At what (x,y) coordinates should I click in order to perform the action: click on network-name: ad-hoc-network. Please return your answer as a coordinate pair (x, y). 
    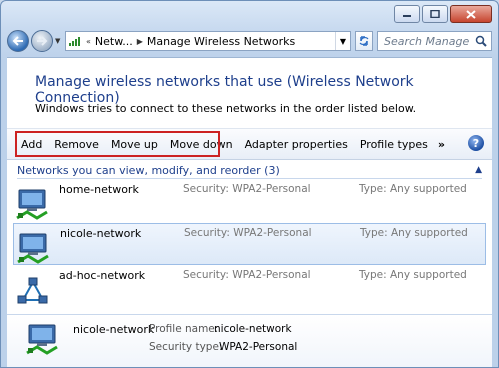
    Looking at the image, I should click on (102, 275).